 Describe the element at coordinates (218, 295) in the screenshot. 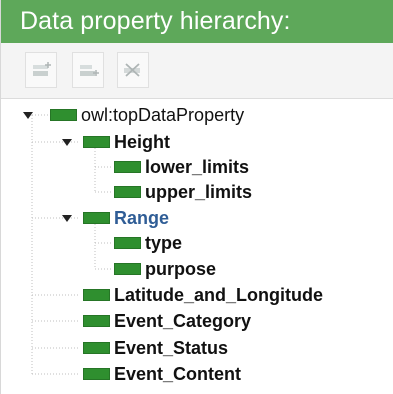

I see `tree-node-label: Latitude_and_Longitude` at that location.